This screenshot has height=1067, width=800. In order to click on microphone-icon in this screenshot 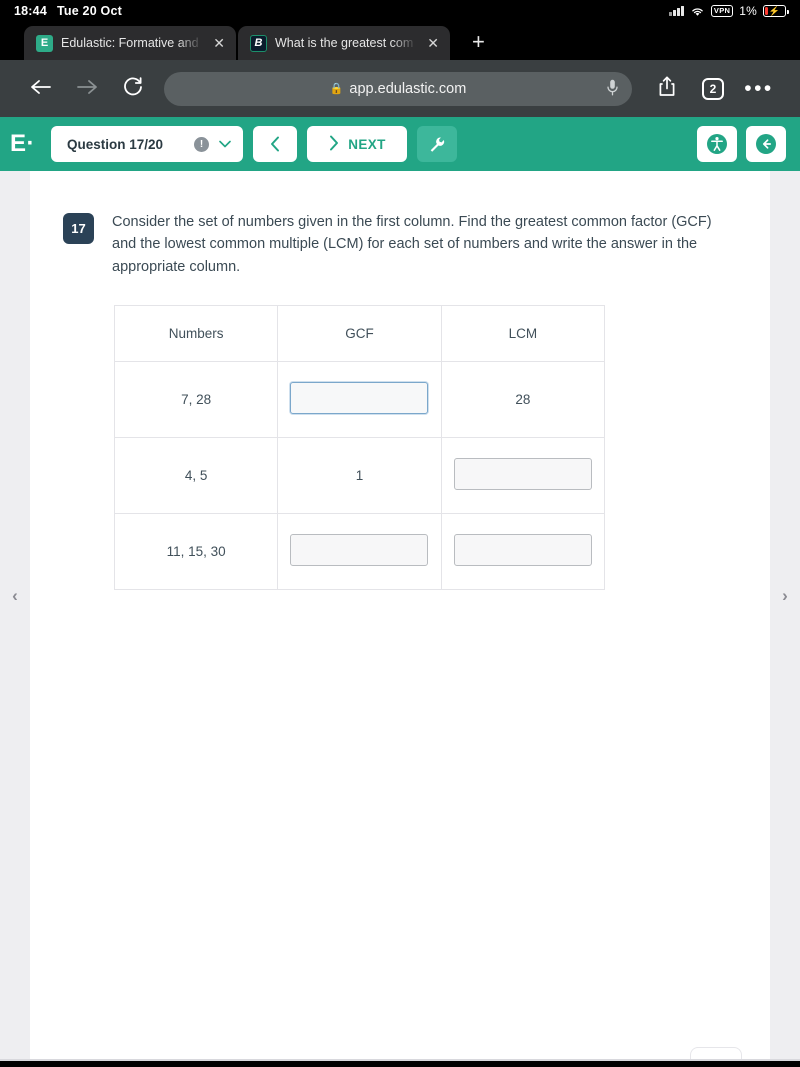, I will do `click(612, 89)`.